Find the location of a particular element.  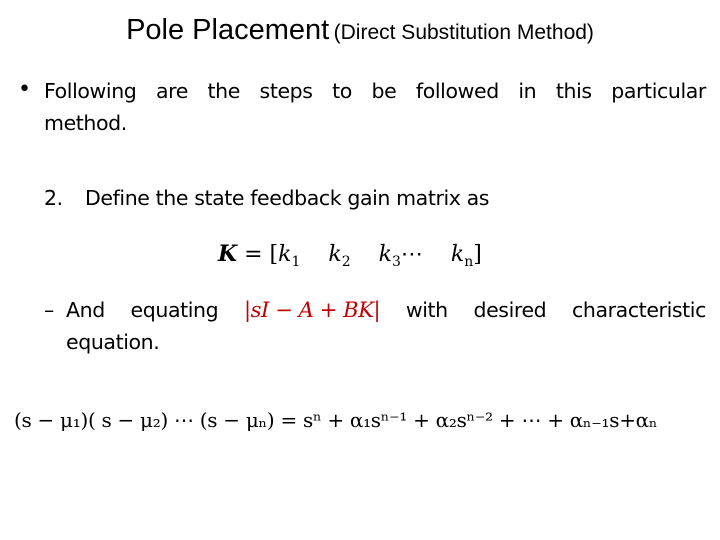

word: in is located at coordinates (527, 91).